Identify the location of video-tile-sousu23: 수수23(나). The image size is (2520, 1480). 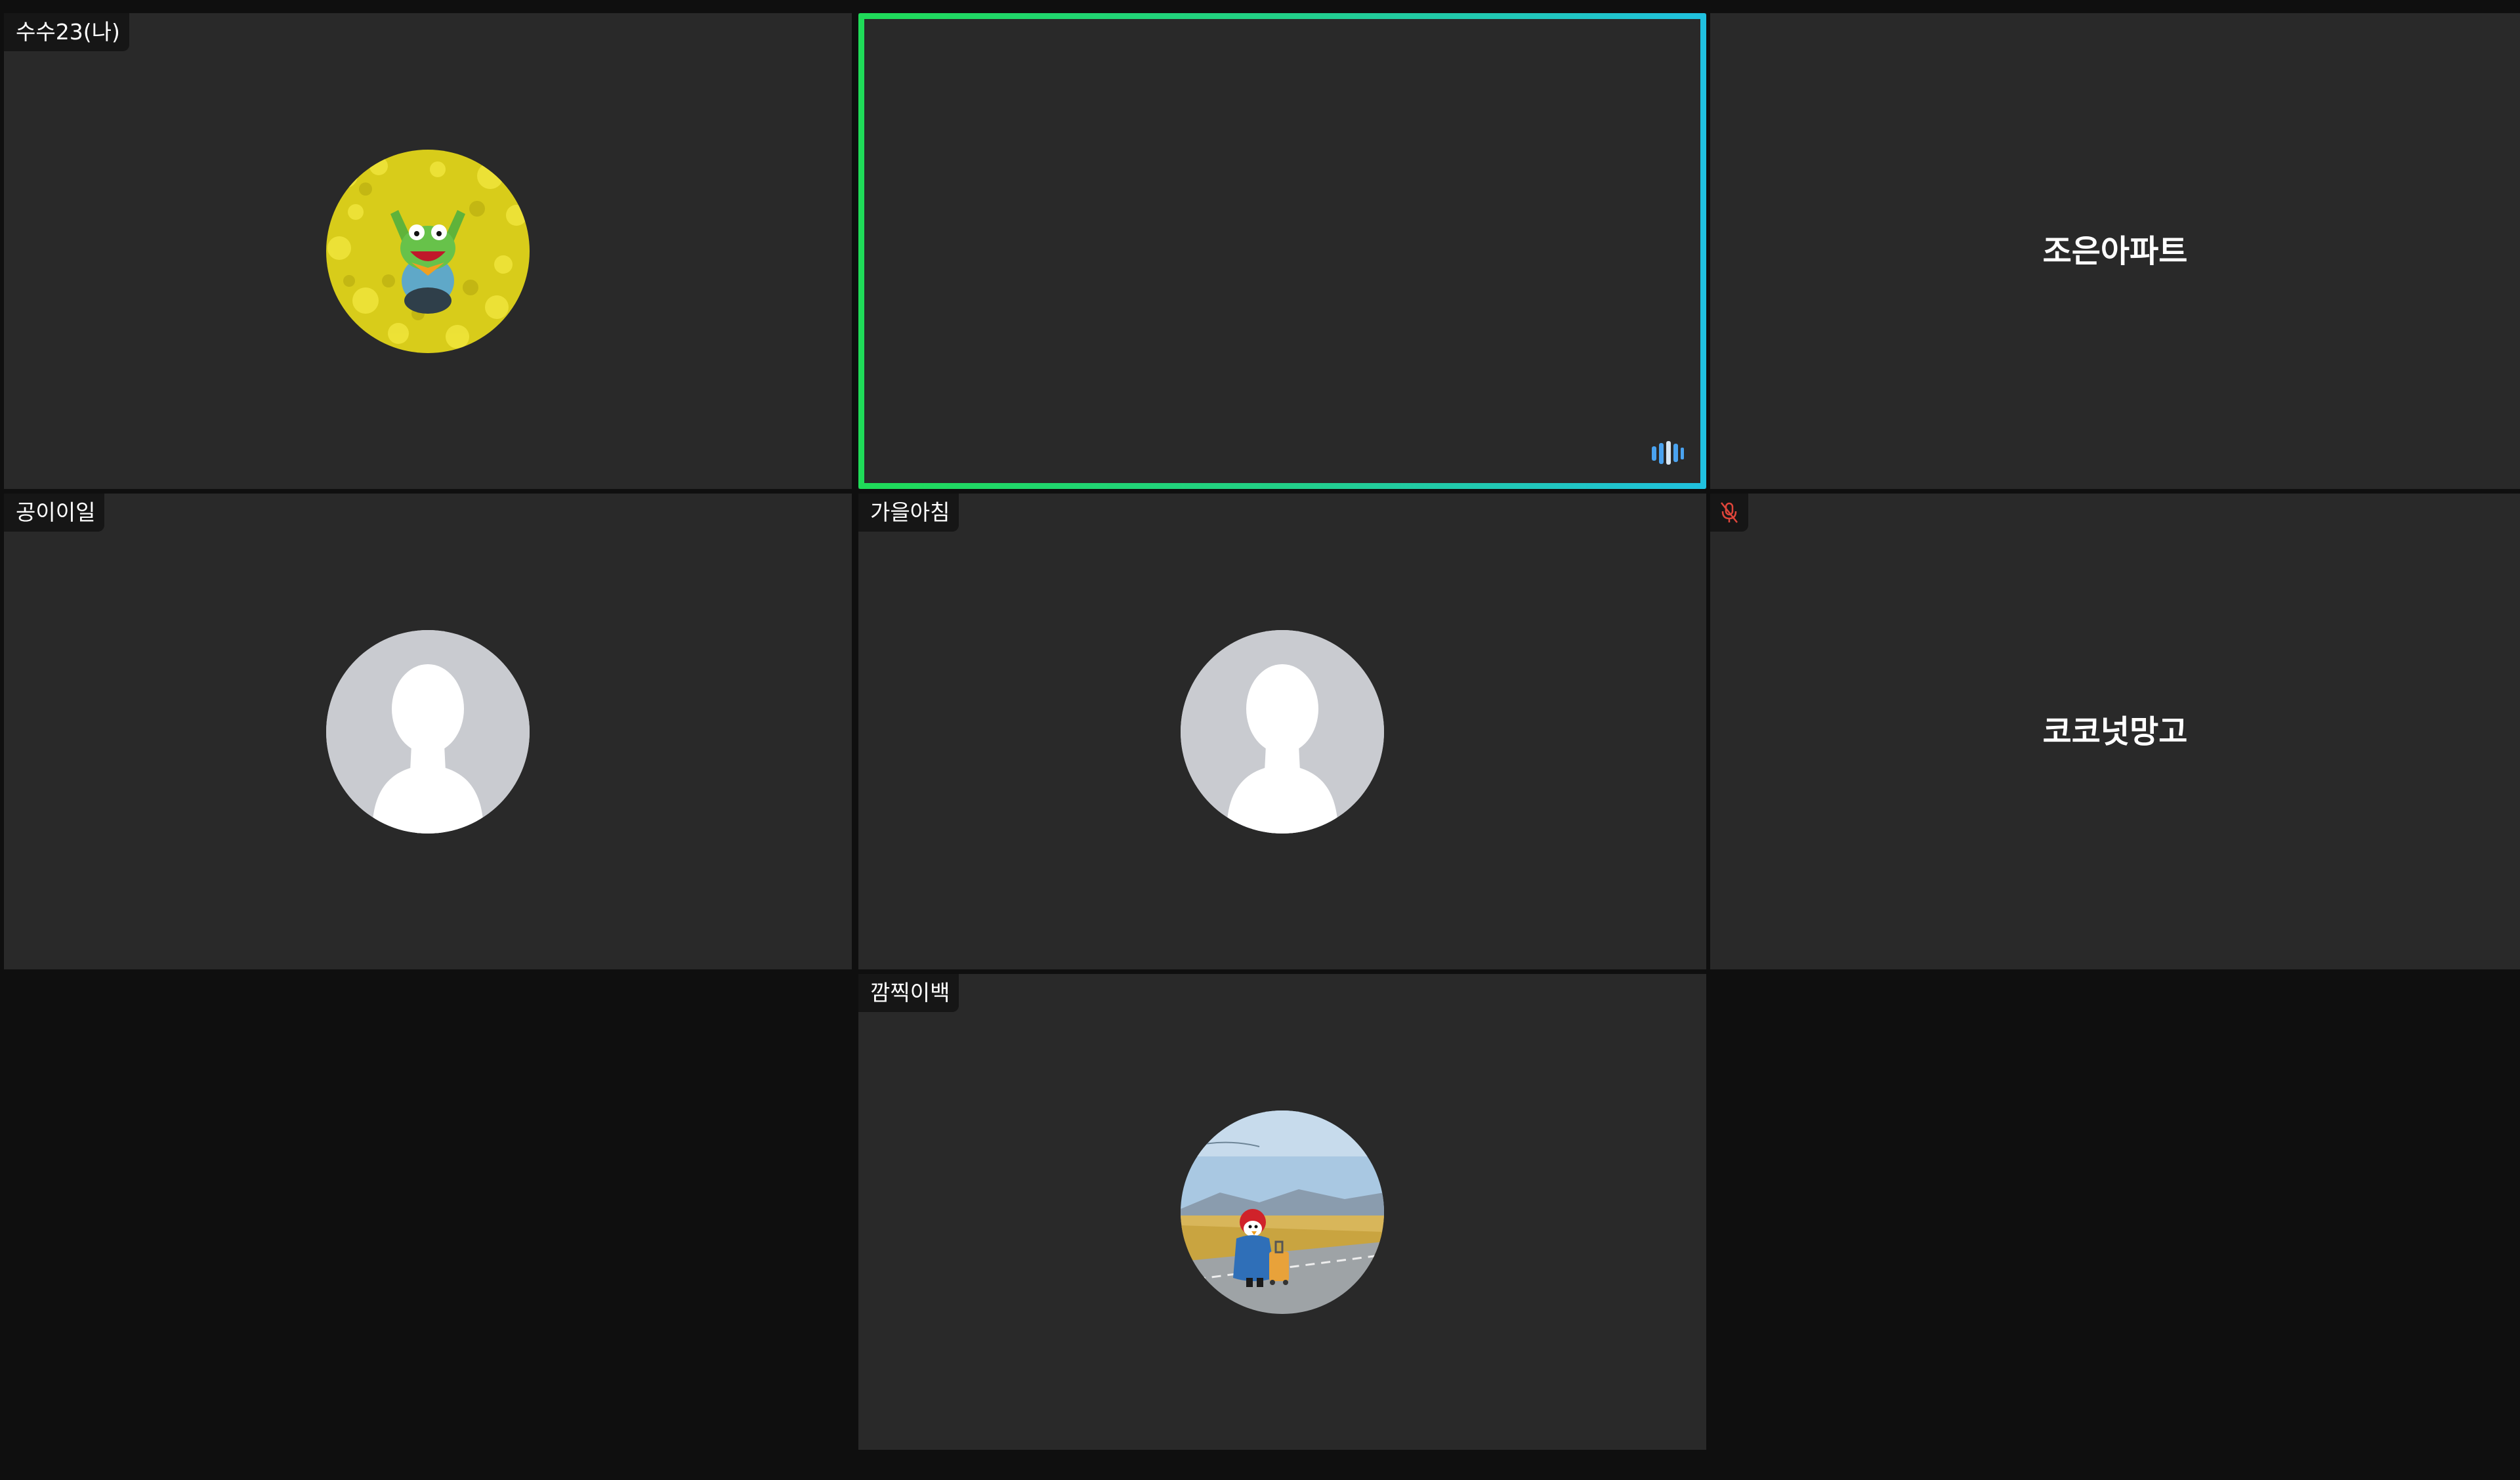
(428, 251).